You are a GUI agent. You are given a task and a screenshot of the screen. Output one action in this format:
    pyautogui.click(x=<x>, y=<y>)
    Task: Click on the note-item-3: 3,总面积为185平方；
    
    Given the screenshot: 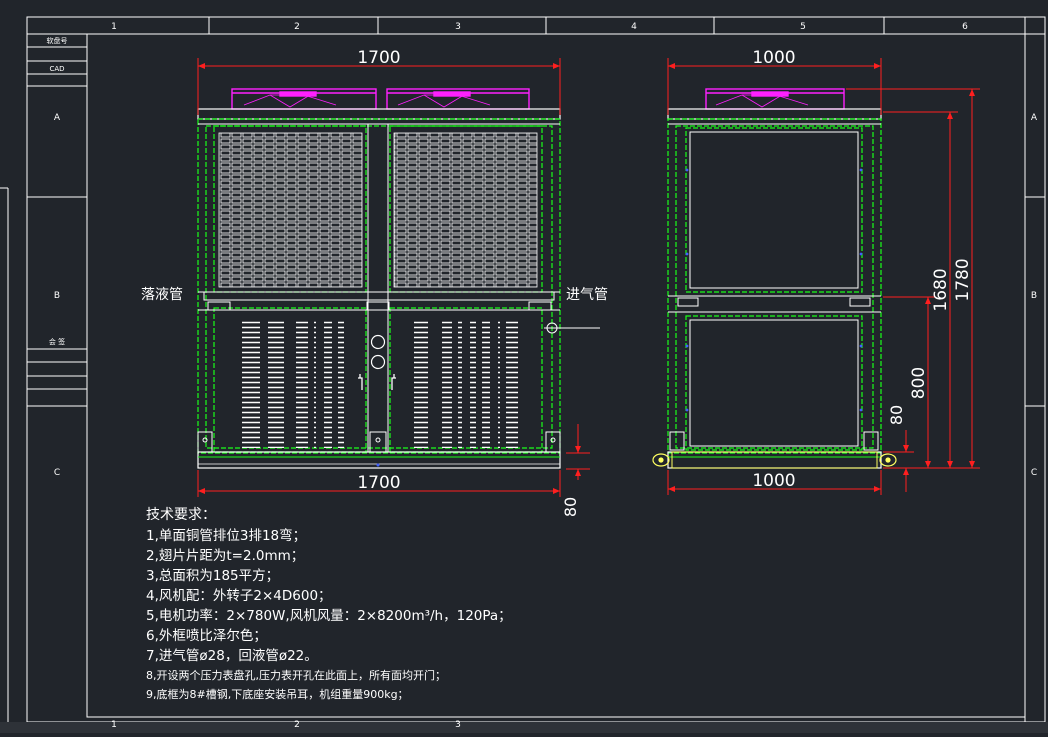 What is the action you would take?
    pyautogui.click(x=213, y=576)
    